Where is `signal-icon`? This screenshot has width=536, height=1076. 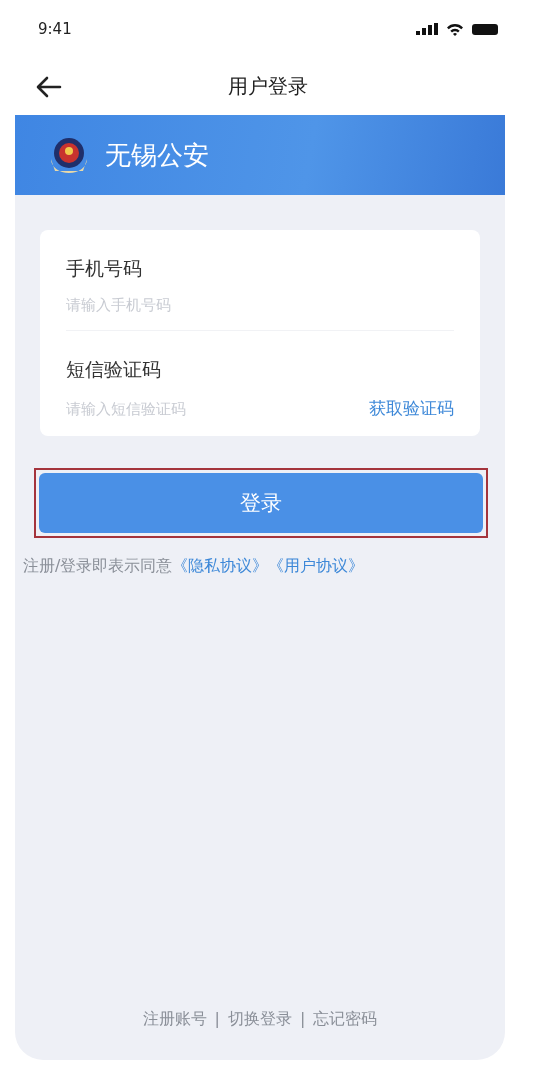
signal-icon is located at coordinates (427, 29).